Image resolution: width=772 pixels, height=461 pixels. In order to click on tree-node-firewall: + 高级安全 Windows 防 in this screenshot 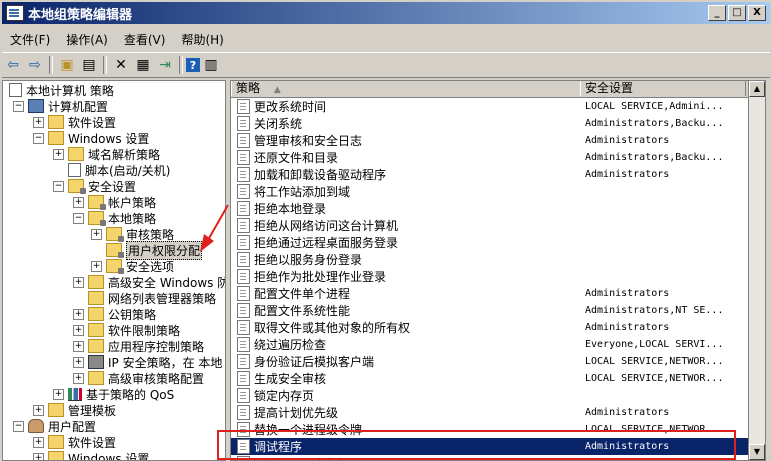, I will do `click(149, 282)`.